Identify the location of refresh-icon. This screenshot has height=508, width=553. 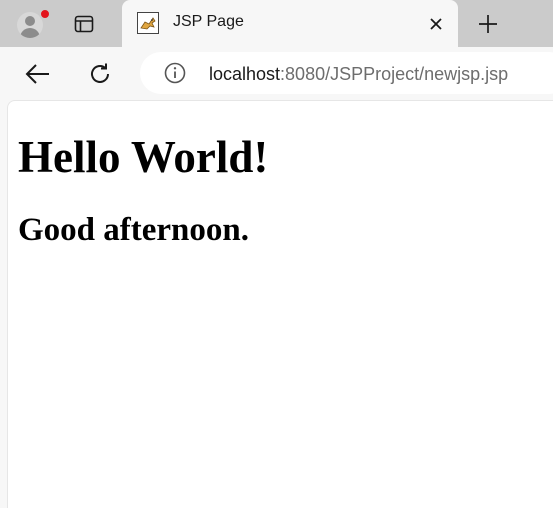
(100, 73).